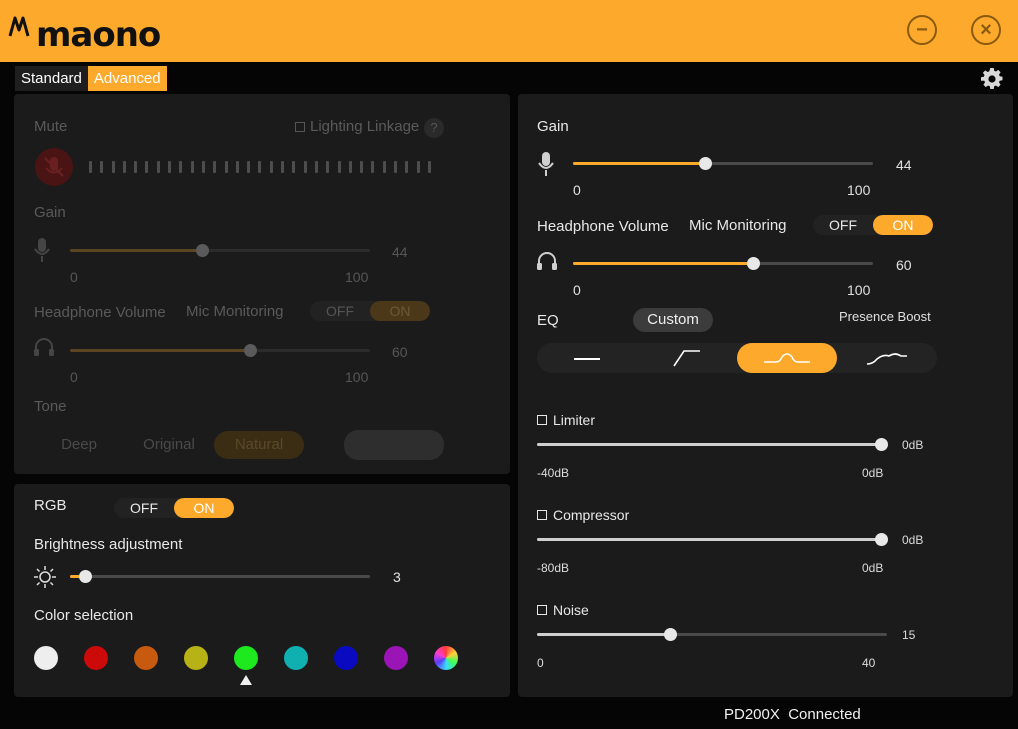 The height and width of the screenshot is (729, 1018). Describe the element at coordinates (687, 358) in the screenshot. I see `eq-high-pass-option` at that location.